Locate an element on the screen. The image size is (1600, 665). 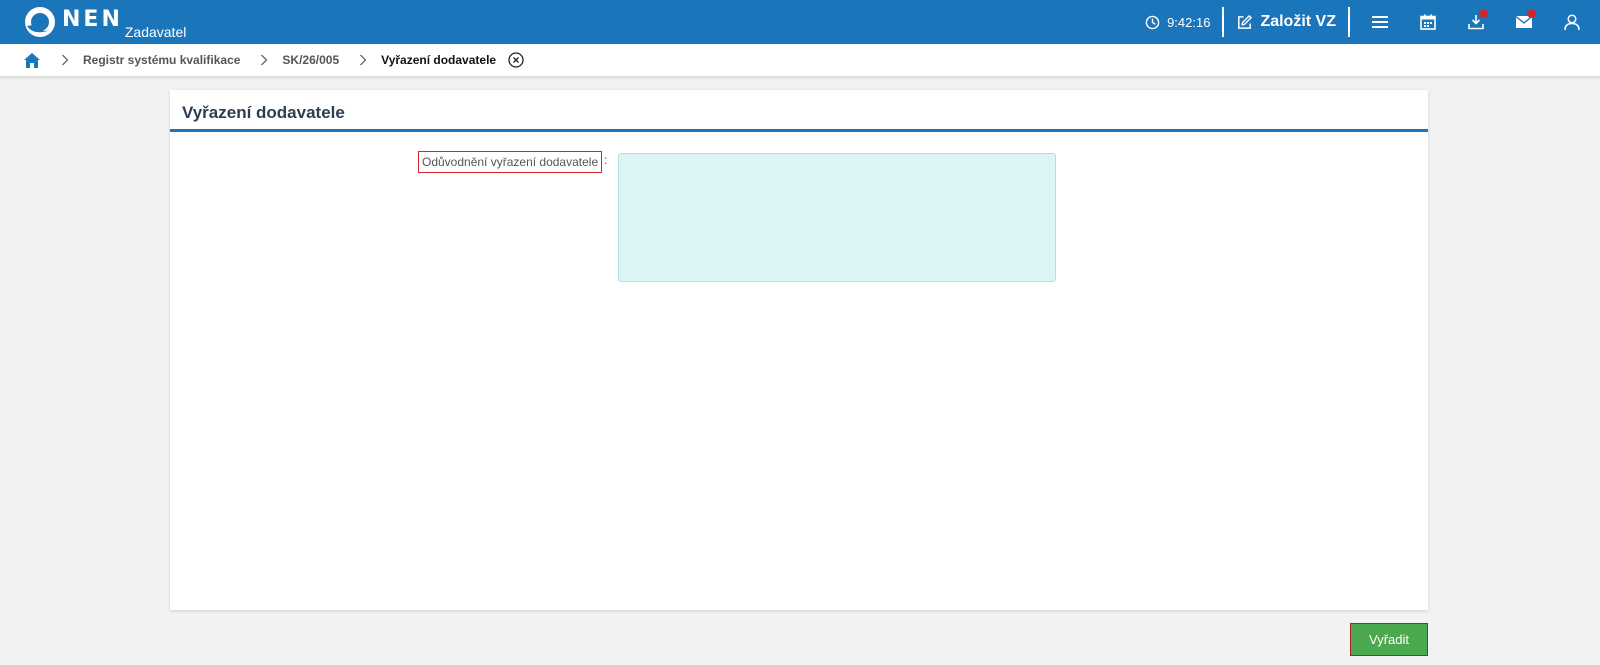
clock-icon is located at coordinates (1152, 22).